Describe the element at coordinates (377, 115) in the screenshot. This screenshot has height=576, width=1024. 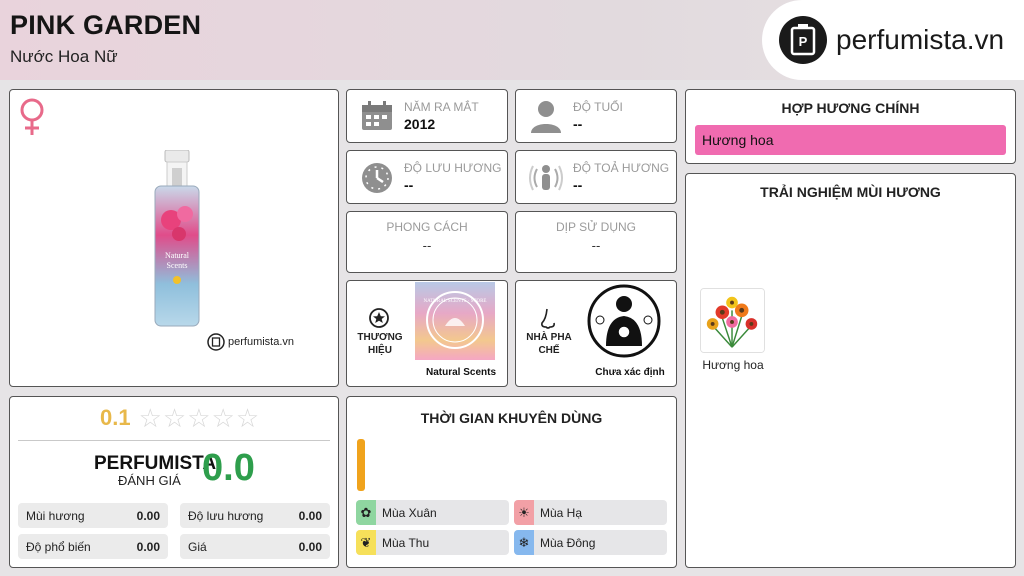
I see `calendar-icon` at that location.